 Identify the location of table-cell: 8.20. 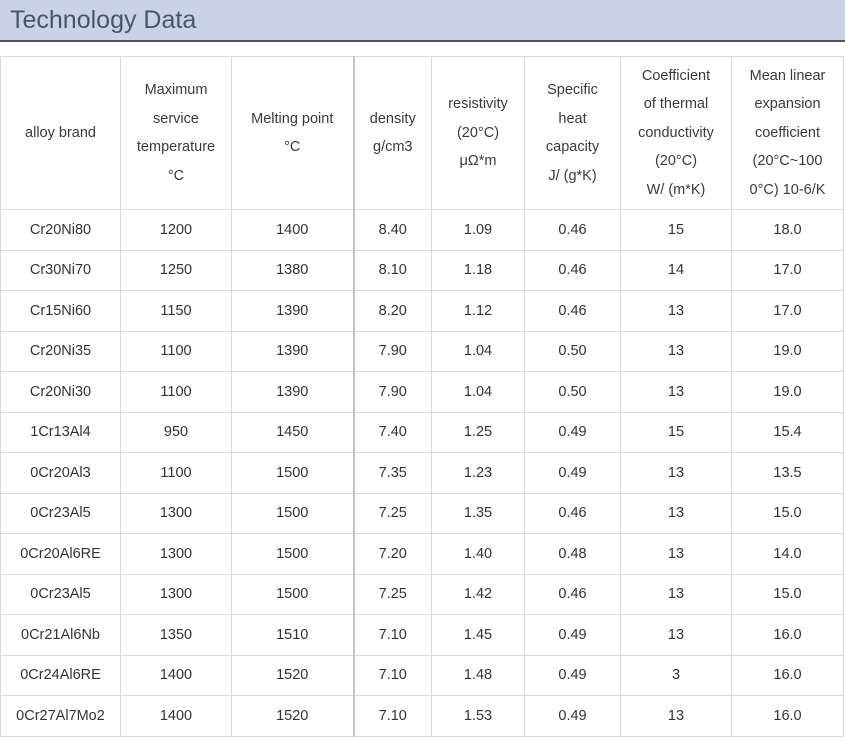
(392, 311).